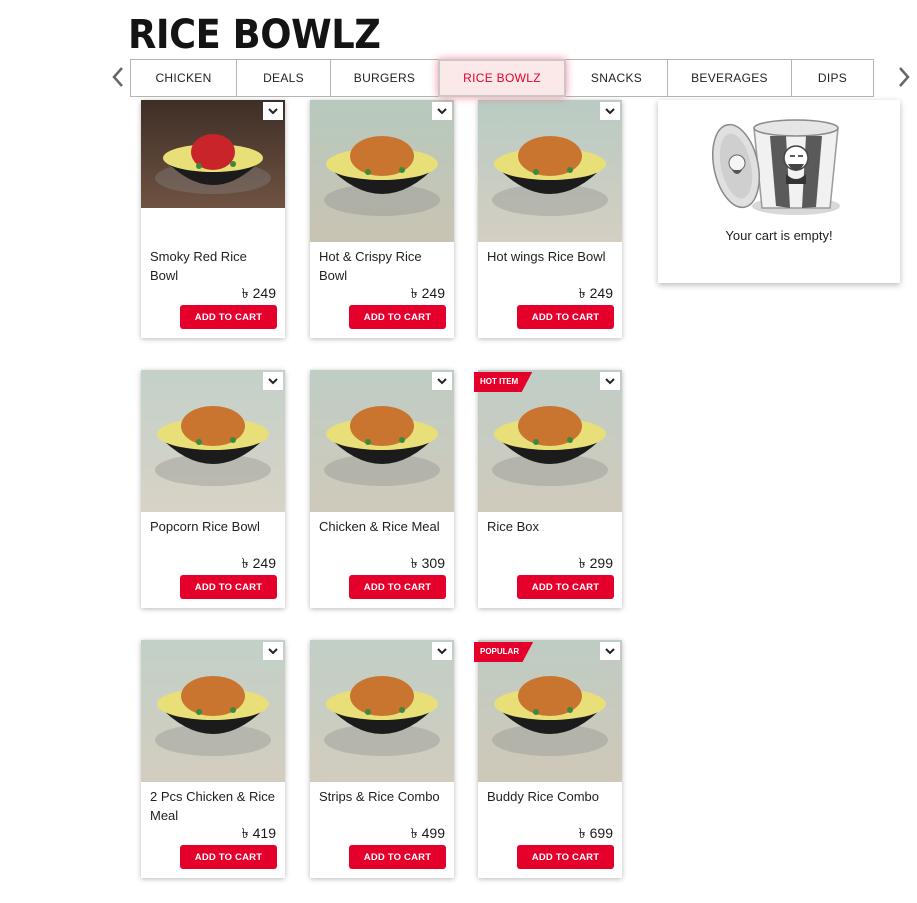 The image size is (917, 903). I want to click on product-name: Smoky Red Rice Bowl, so click(198, 266).